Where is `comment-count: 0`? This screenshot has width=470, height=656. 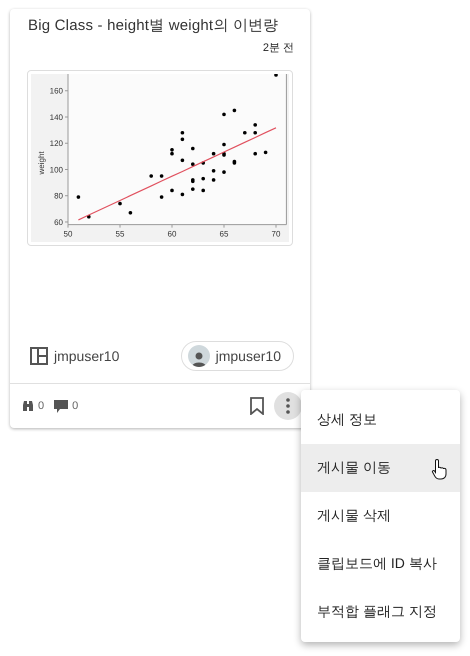 comment-count: 0 is located at coordinates (75, 406).